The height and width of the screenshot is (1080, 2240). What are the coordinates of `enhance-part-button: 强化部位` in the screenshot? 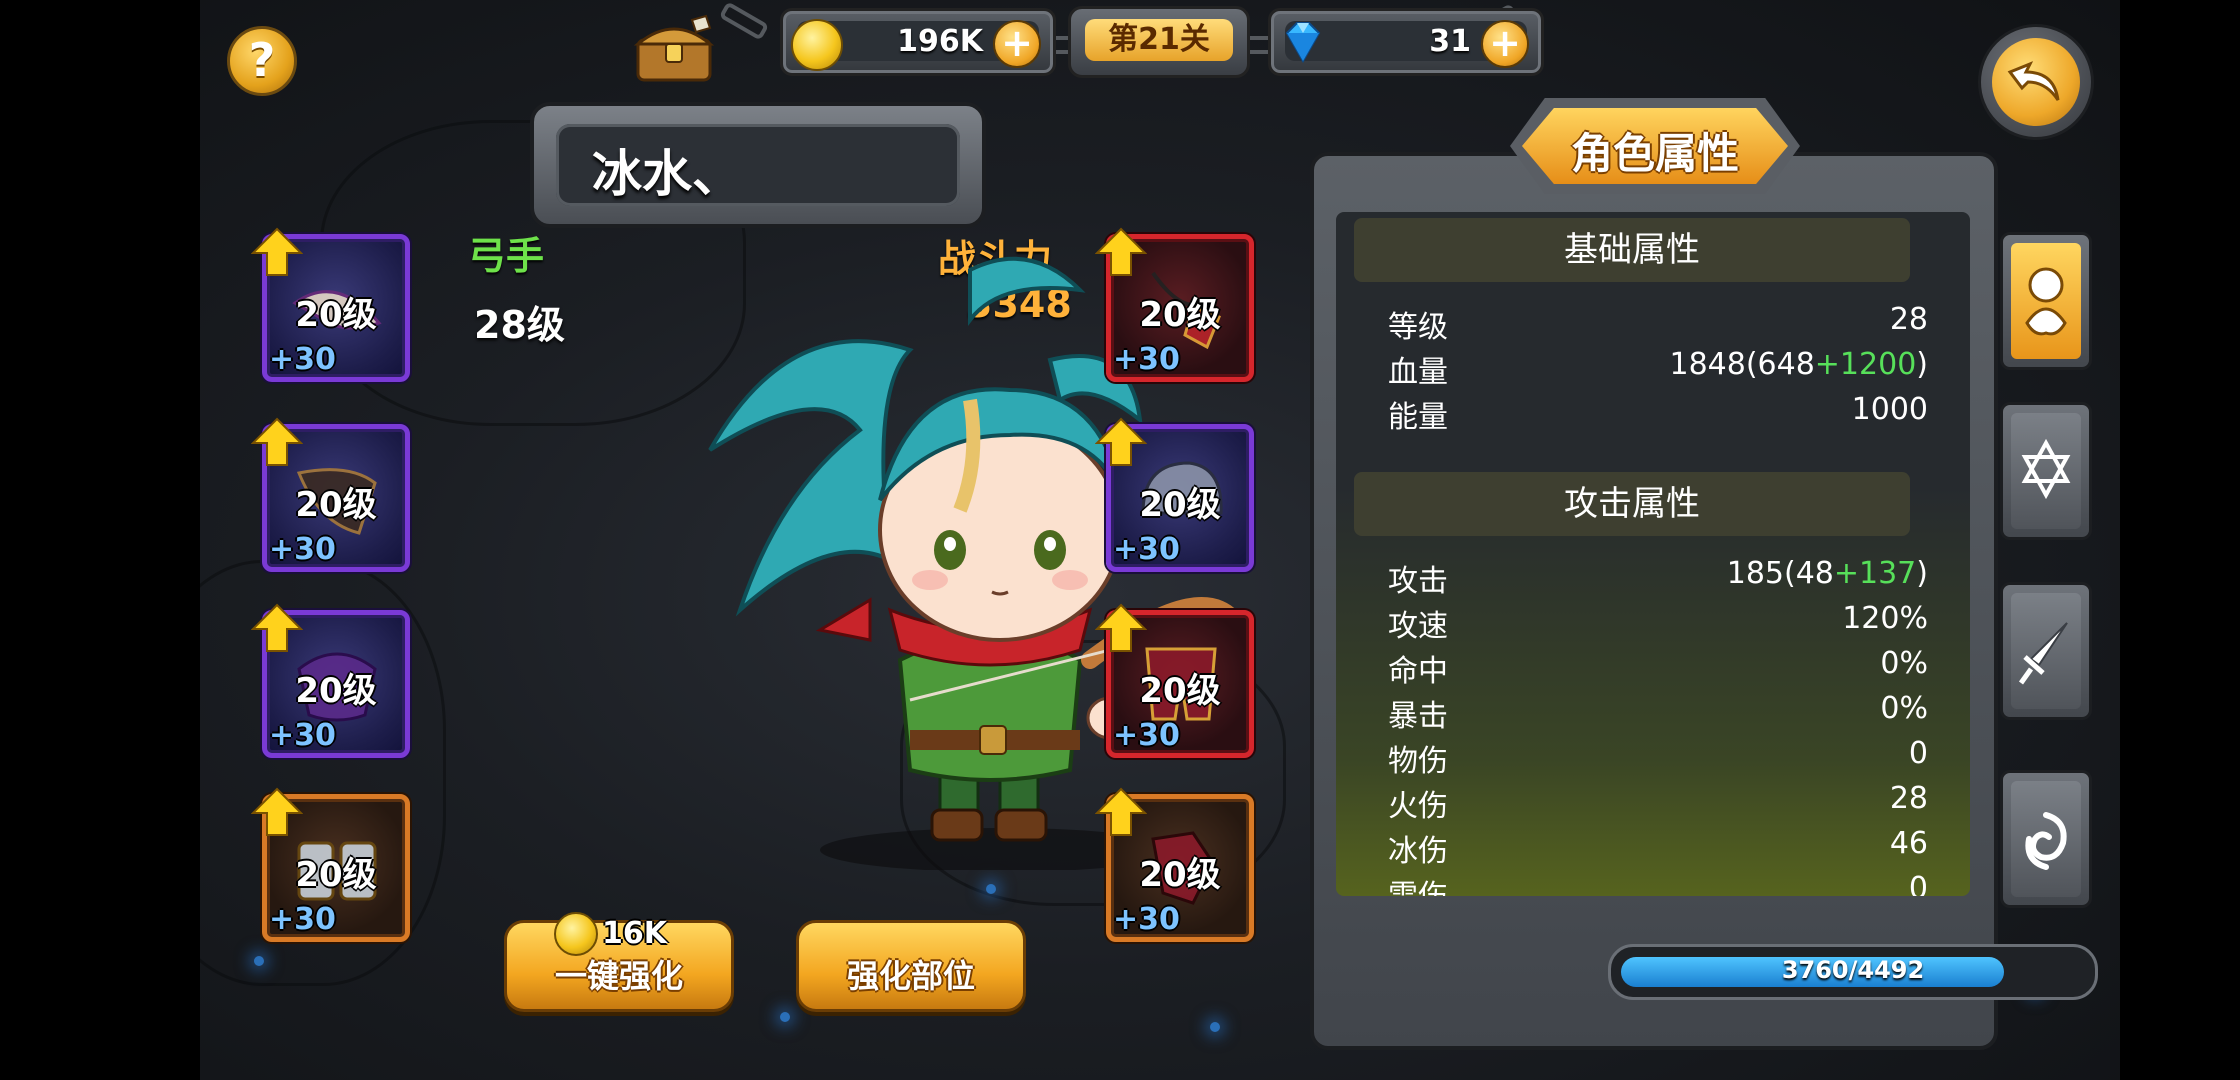 It's located at (911, 966).